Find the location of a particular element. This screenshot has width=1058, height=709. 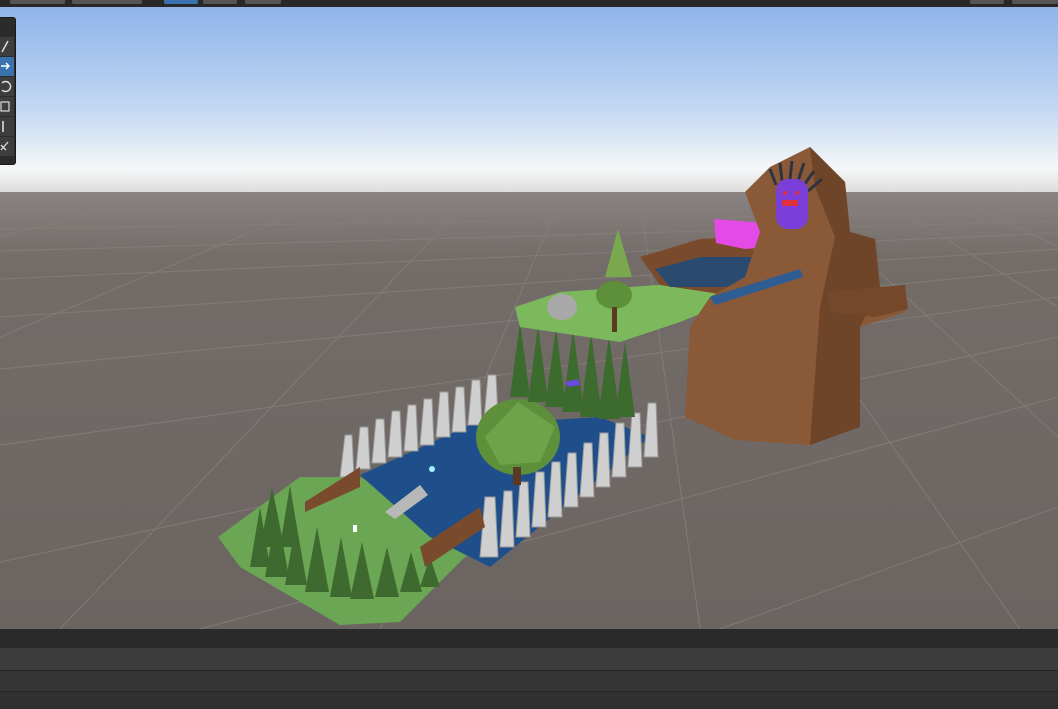

console-status is located at coordinates (529, 700).